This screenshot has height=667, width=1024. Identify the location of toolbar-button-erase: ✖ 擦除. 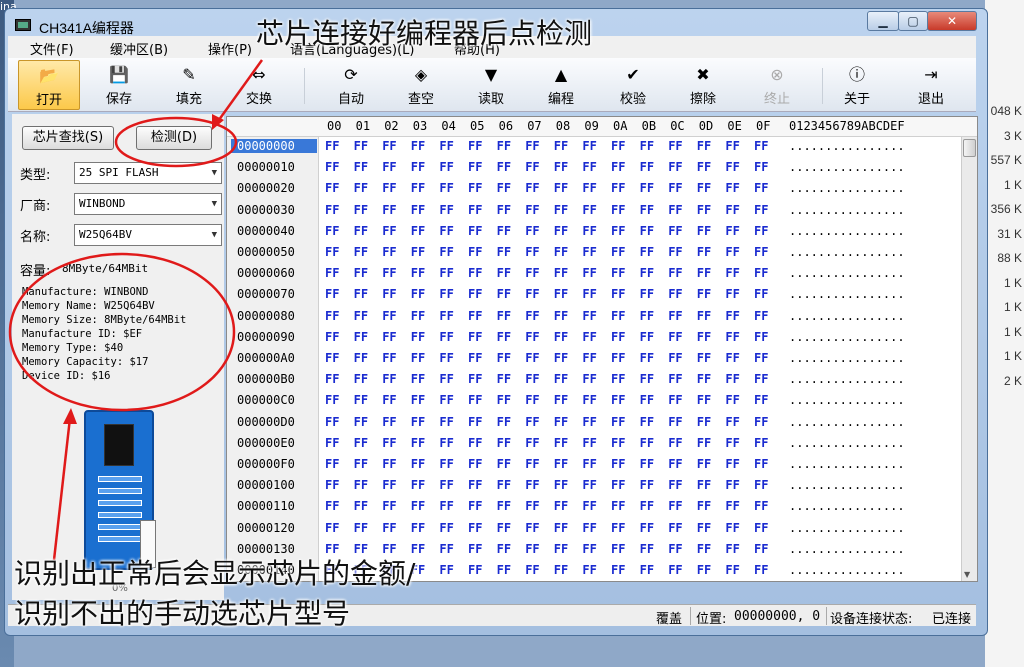
(703, 85).